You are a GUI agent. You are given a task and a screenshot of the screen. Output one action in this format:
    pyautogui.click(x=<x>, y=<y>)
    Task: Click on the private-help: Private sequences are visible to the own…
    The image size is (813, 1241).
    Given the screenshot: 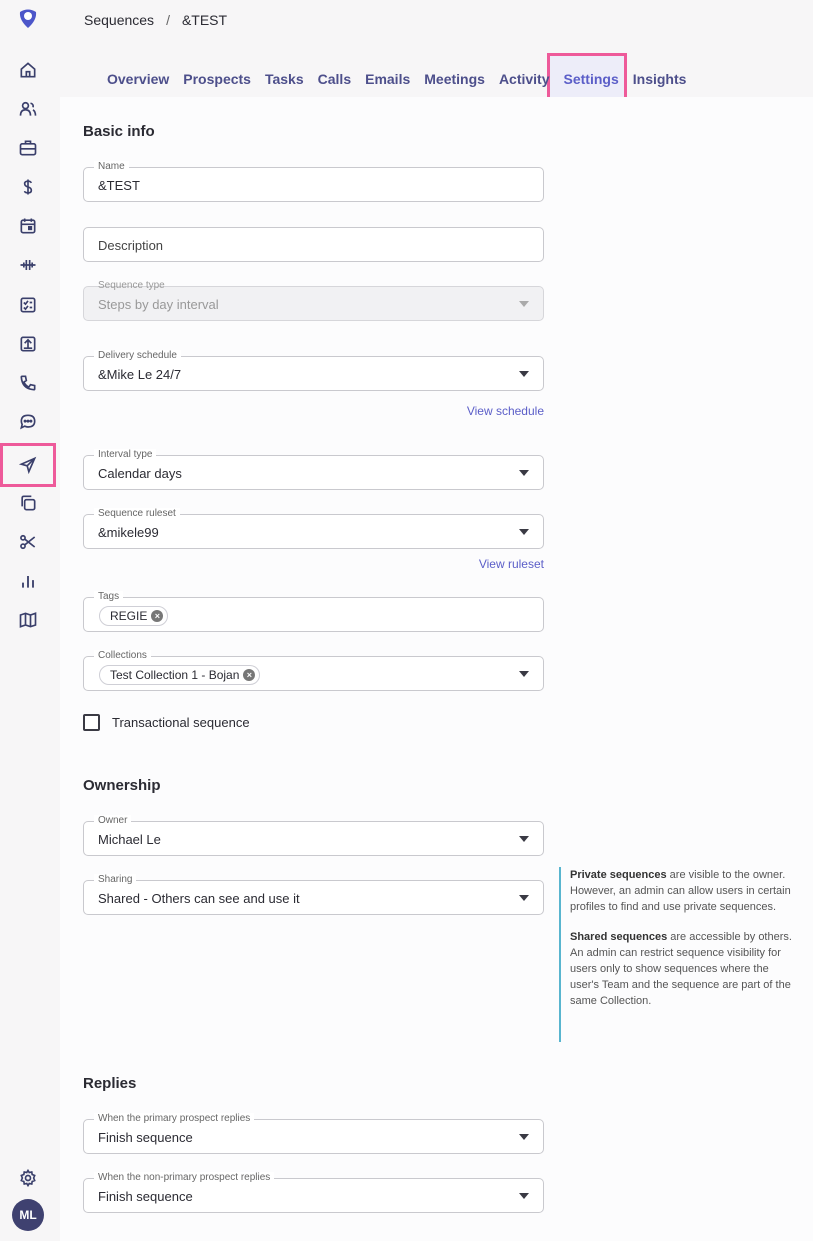 What is the action you would take?
    pyautogui.click(x=684, y=891)
    